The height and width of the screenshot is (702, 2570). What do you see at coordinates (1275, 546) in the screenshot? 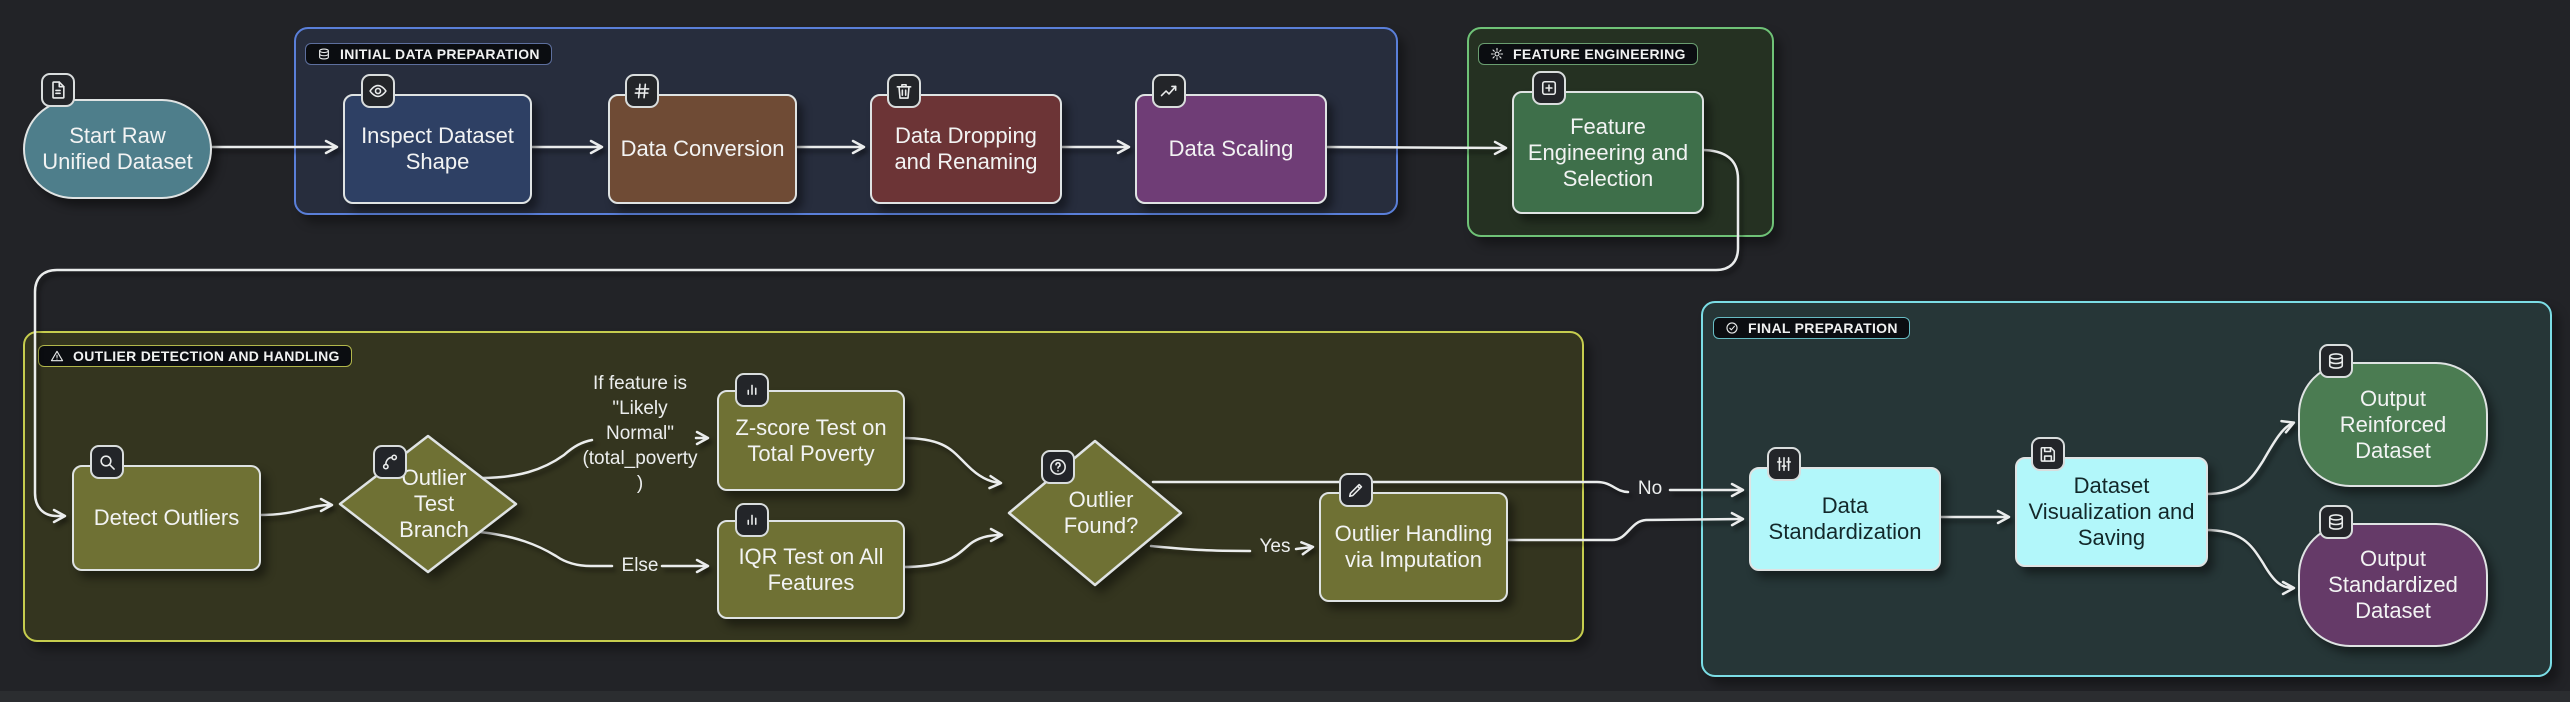
I see `edge-label-found-imputation: Yes` at bounding box center [1275, 546].